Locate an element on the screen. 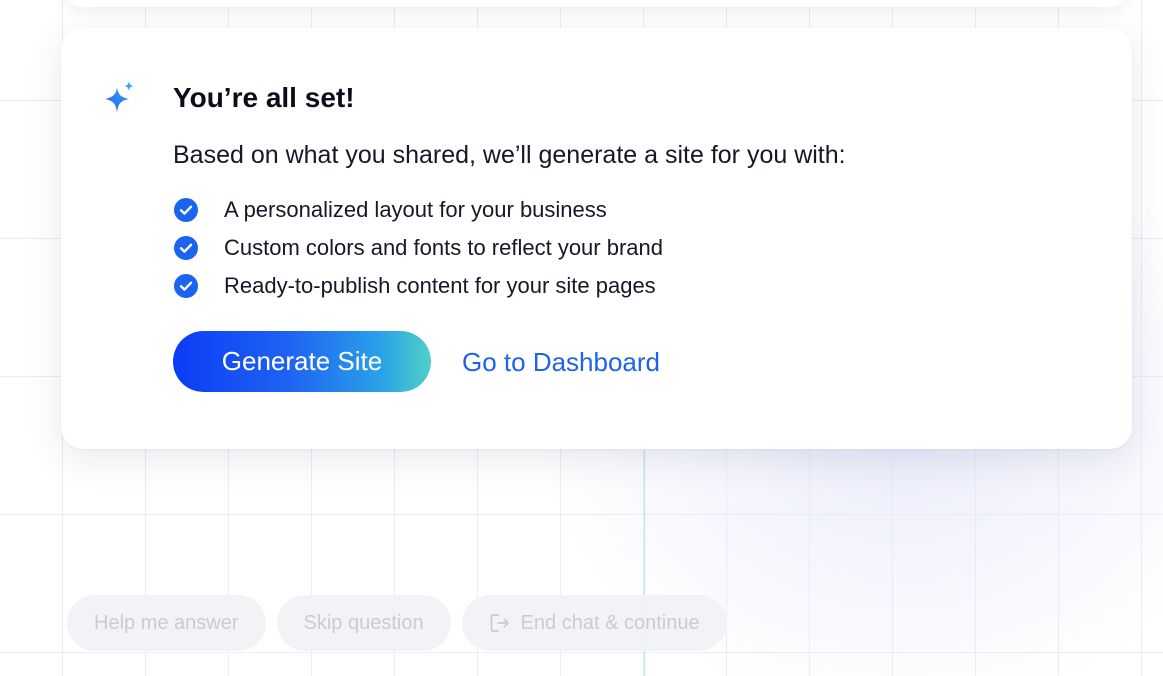 The image size is (1163, 676). go-to-dashboard-link: Go to Dashboard is located at coordinates (561, 362).